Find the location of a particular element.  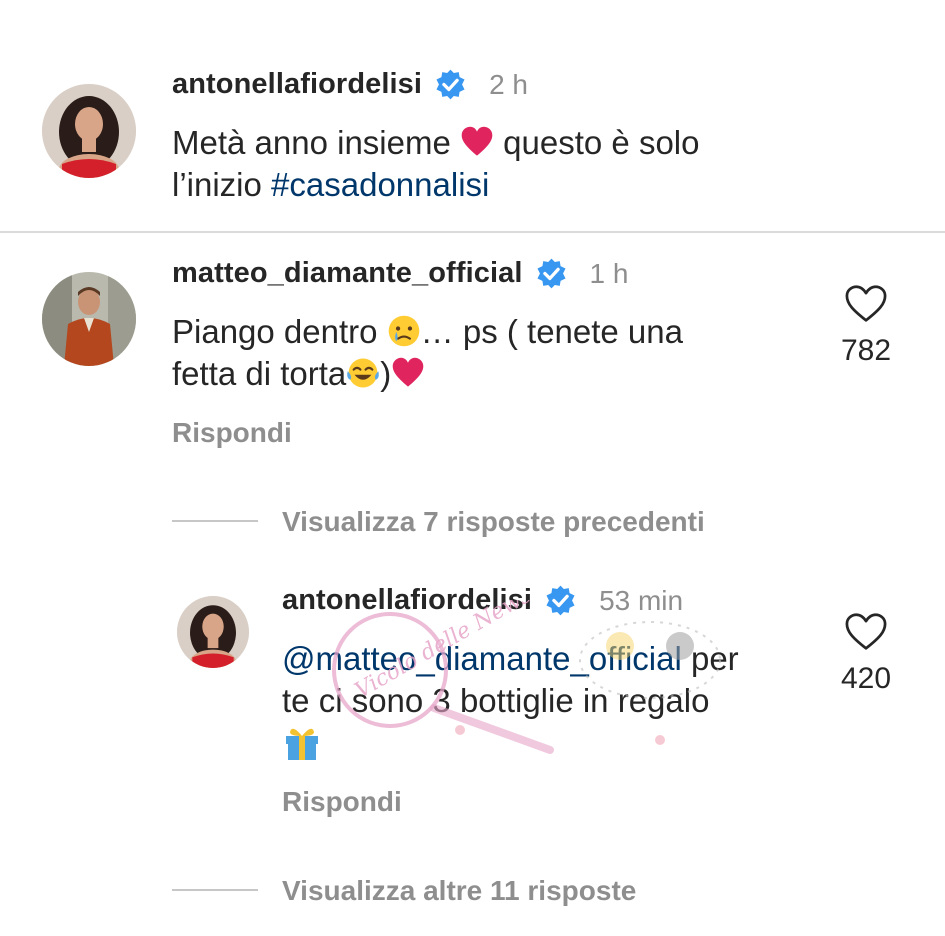

thread-line-previous is located at coordinates (215, 521).